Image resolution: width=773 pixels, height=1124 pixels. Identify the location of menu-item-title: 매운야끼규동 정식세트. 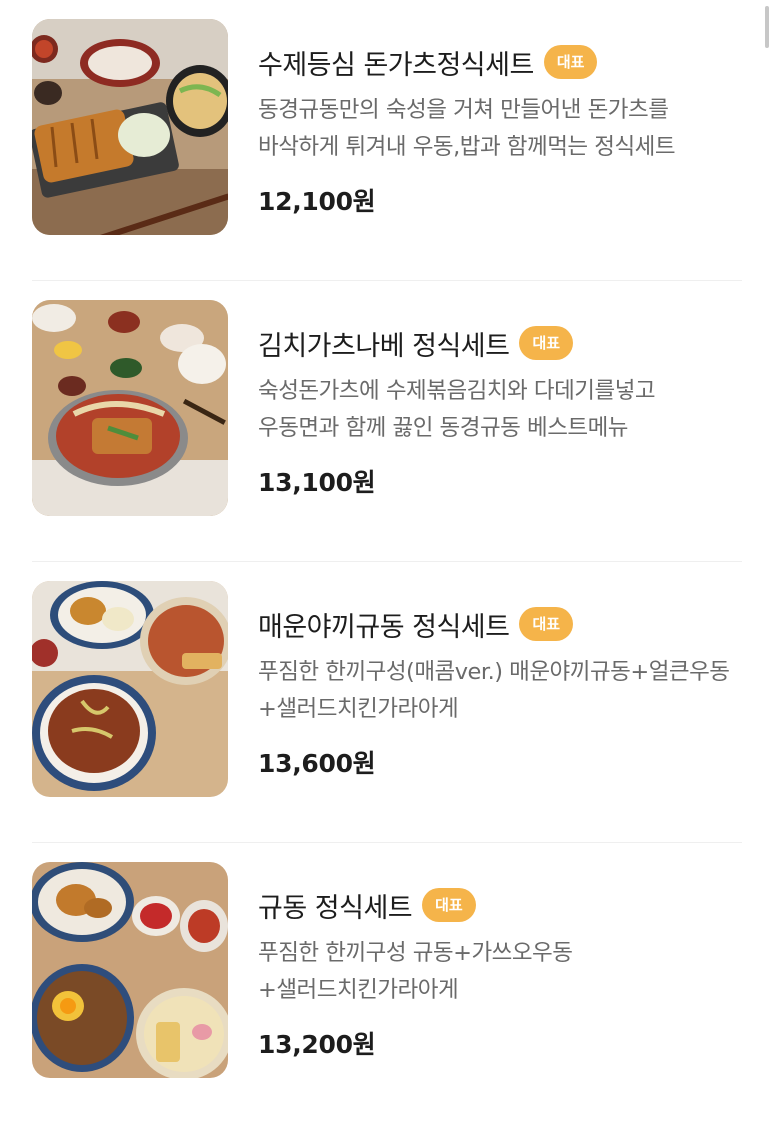
(384, 627).